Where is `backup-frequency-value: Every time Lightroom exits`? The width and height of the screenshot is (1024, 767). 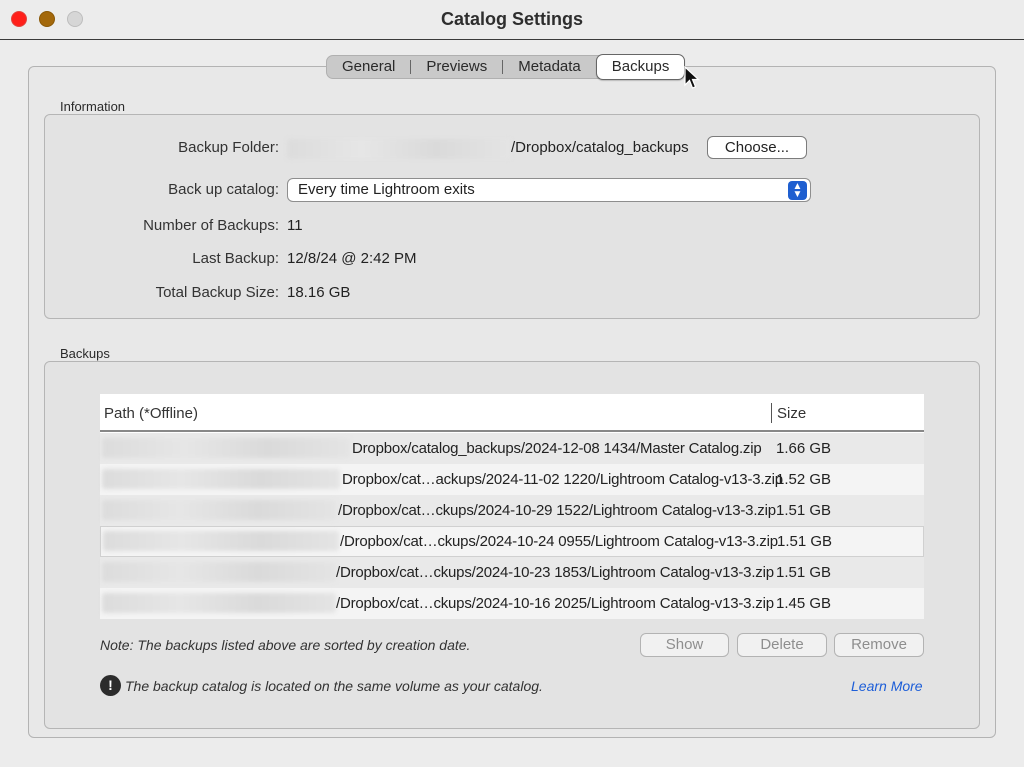 backup-frequency-value: Every time Lightroom exits is located at coordinates (386, 189).